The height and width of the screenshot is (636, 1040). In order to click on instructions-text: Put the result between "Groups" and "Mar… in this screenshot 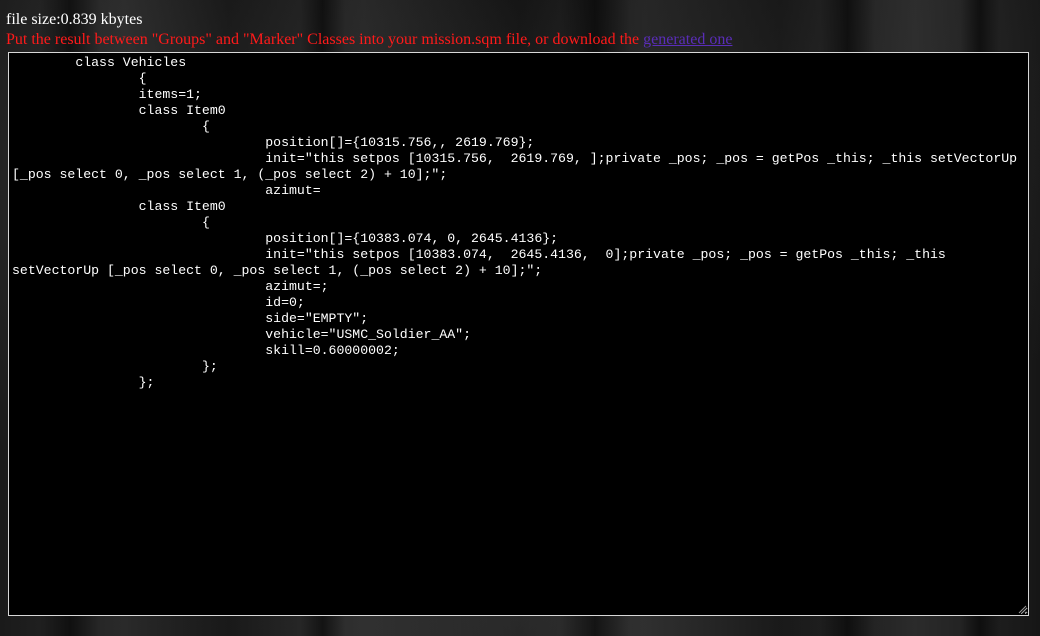, I will do `click(369, 40)`.